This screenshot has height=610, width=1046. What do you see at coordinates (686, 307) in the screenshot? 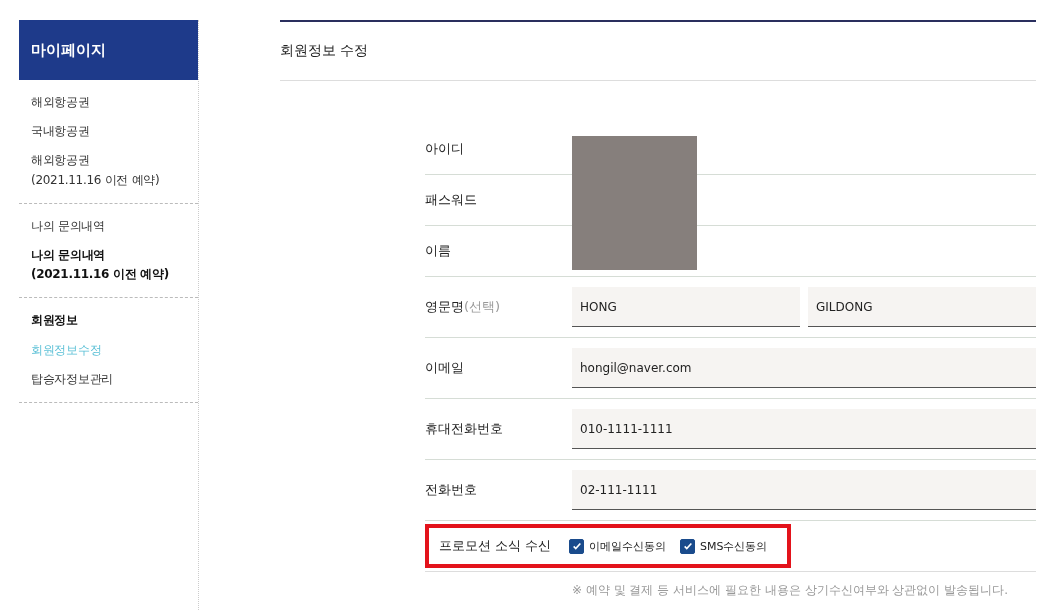
I see `input-field: HONG` at bounding box center [686, 307].